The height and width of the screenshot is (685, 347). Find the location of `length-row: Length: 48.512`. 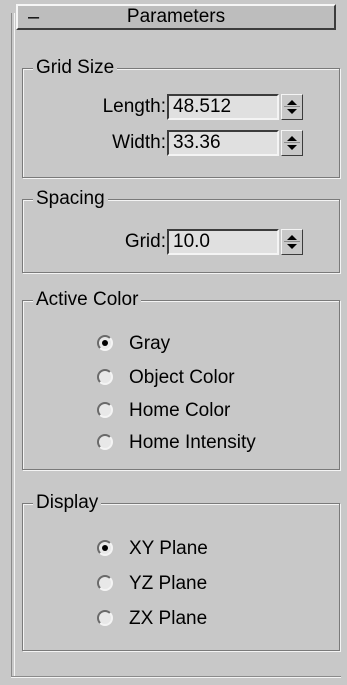

length-row: Length: 48.512 is located at coordinates (182, 107).